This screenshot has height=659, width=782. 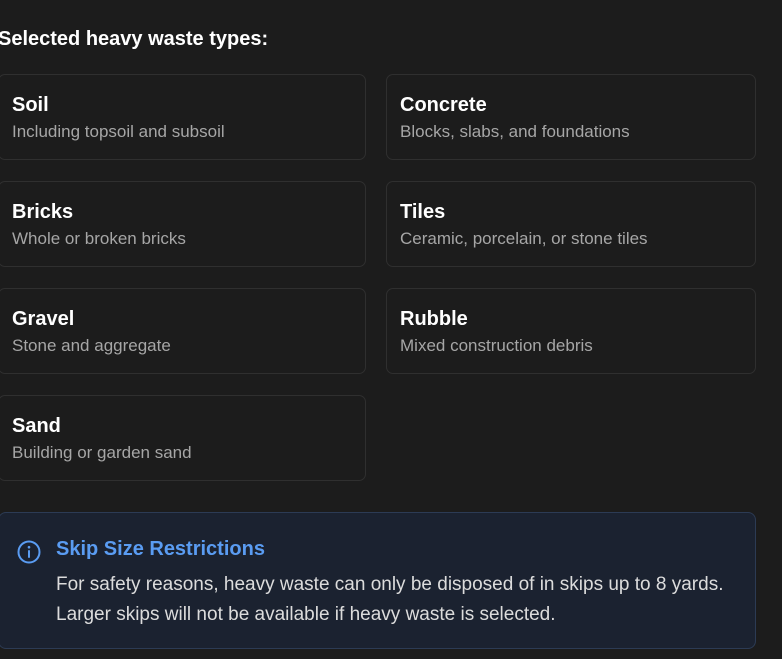 What do you see at coordinates (91, 345) in the screenshot?
I see `waste-card-description: Stone and aggregate` at bounding box center [91, 345].